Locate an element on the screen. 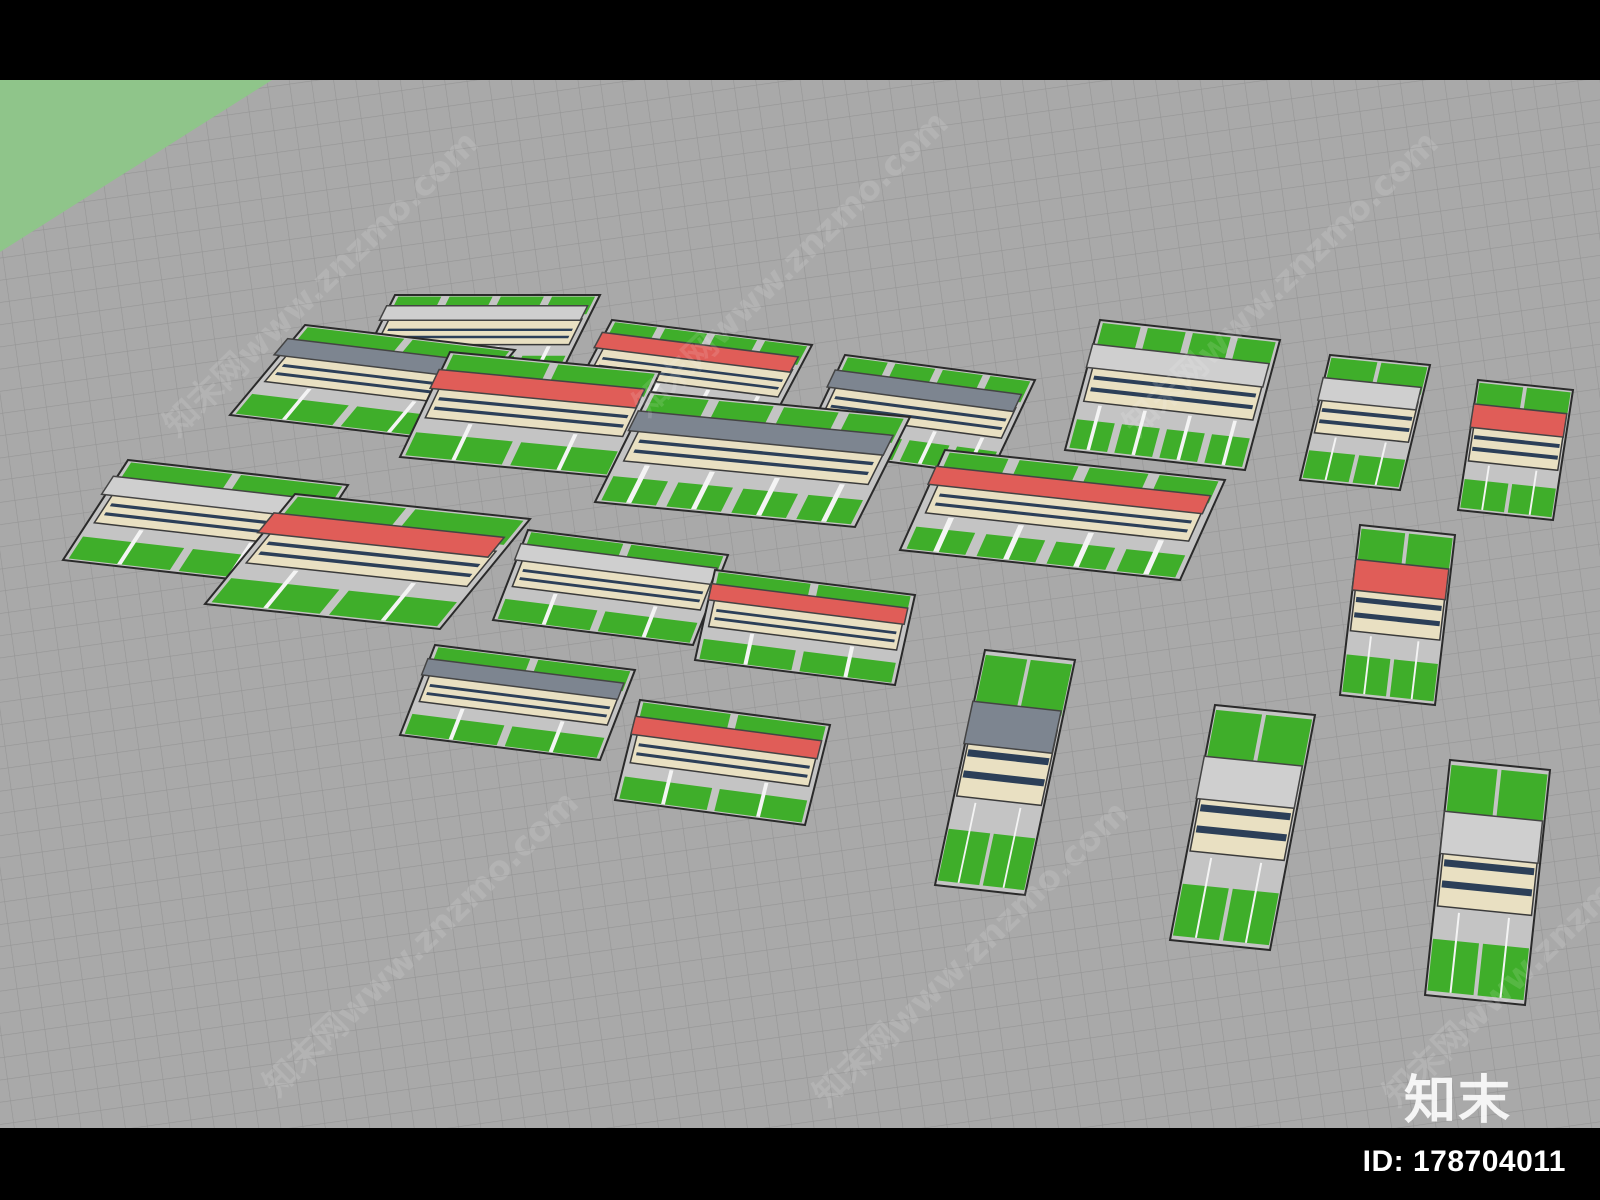 Image resolution: width=1600 pixels, height=1200 pixels. bottom-black-bar is located at coordinates (800, 1164).